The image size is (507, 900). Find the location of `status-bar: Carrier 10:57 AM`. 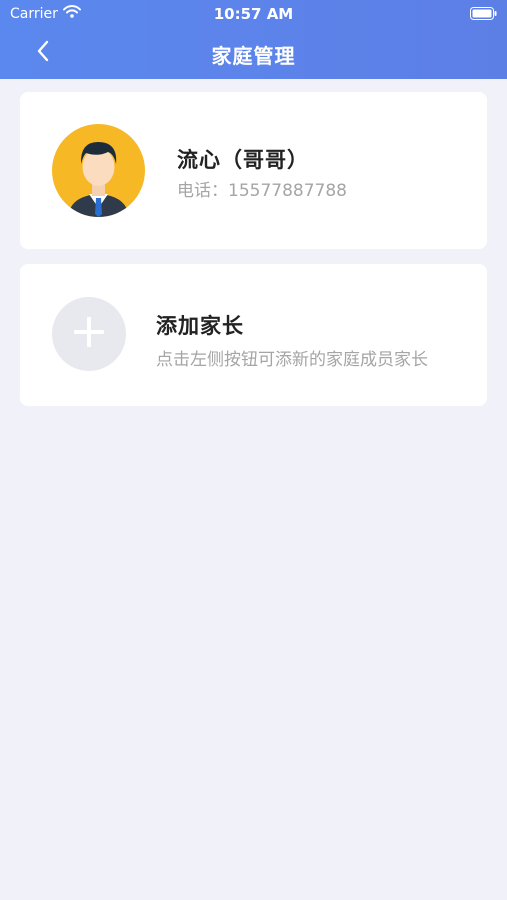

status-bar: Carrier 10:57 AM is located at coordinates (253, 14).